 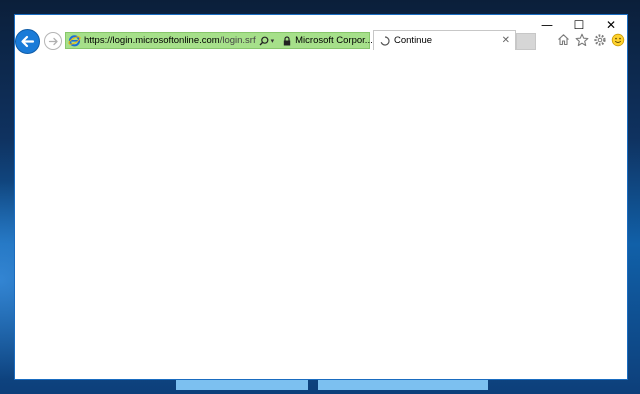 What do you see at coordinates (599, 39) in the screenshot?
I see `settings-gear-icon` at bounding box center [599, 39].